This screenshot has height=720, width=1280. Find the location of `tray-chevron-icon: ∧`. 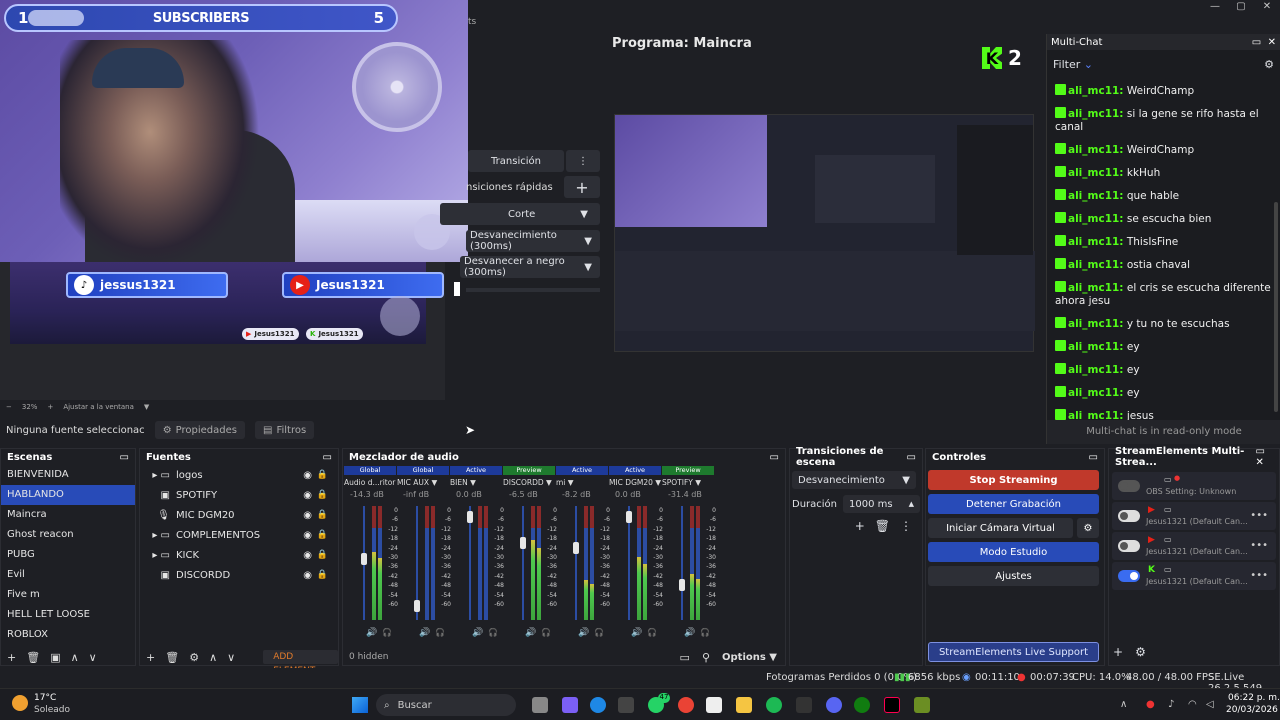

tray-chevron-icon: ∧ is located at coordinates (1123, 704).